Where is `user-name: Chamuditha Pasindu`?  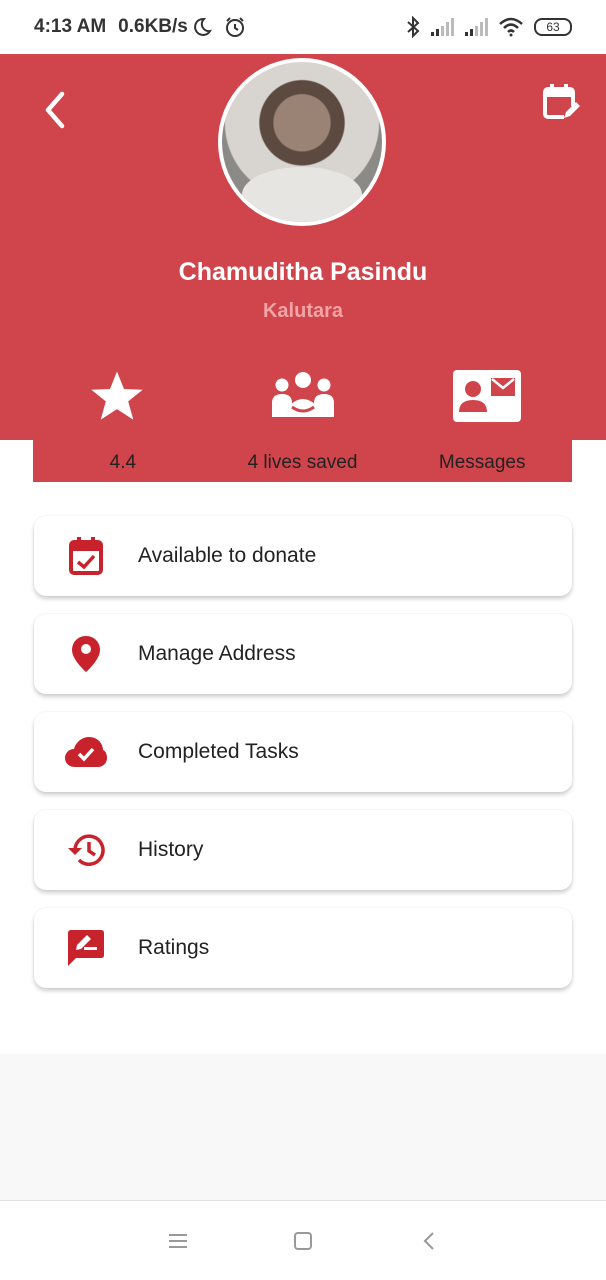 user-name: Chamuditha Pasindu is located at coordinates (303, 272).